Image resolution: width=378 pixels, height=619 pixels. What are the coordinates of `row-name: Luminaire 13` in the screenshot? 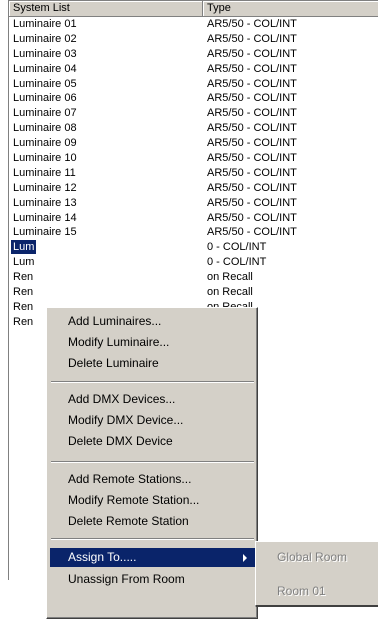 It's located at (45, 202).